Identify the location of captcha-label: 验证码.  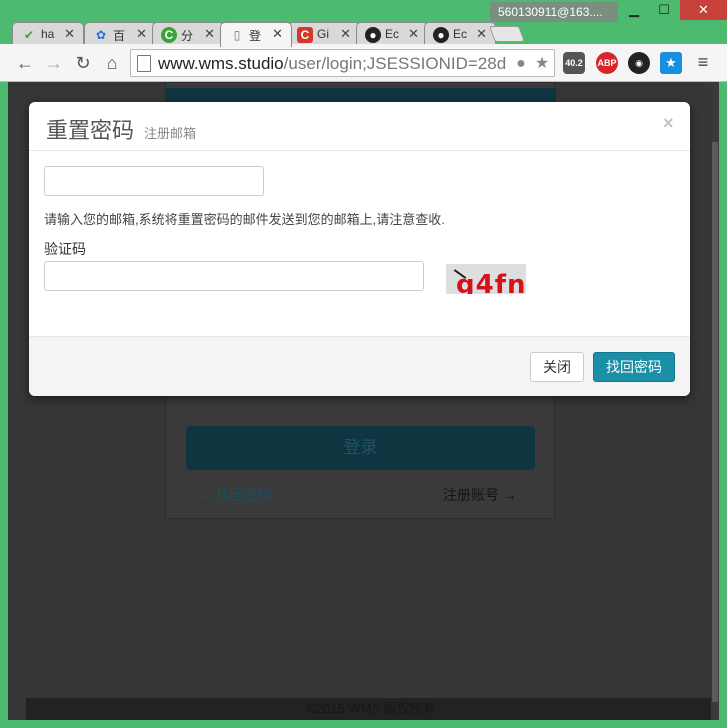
(65, 249).